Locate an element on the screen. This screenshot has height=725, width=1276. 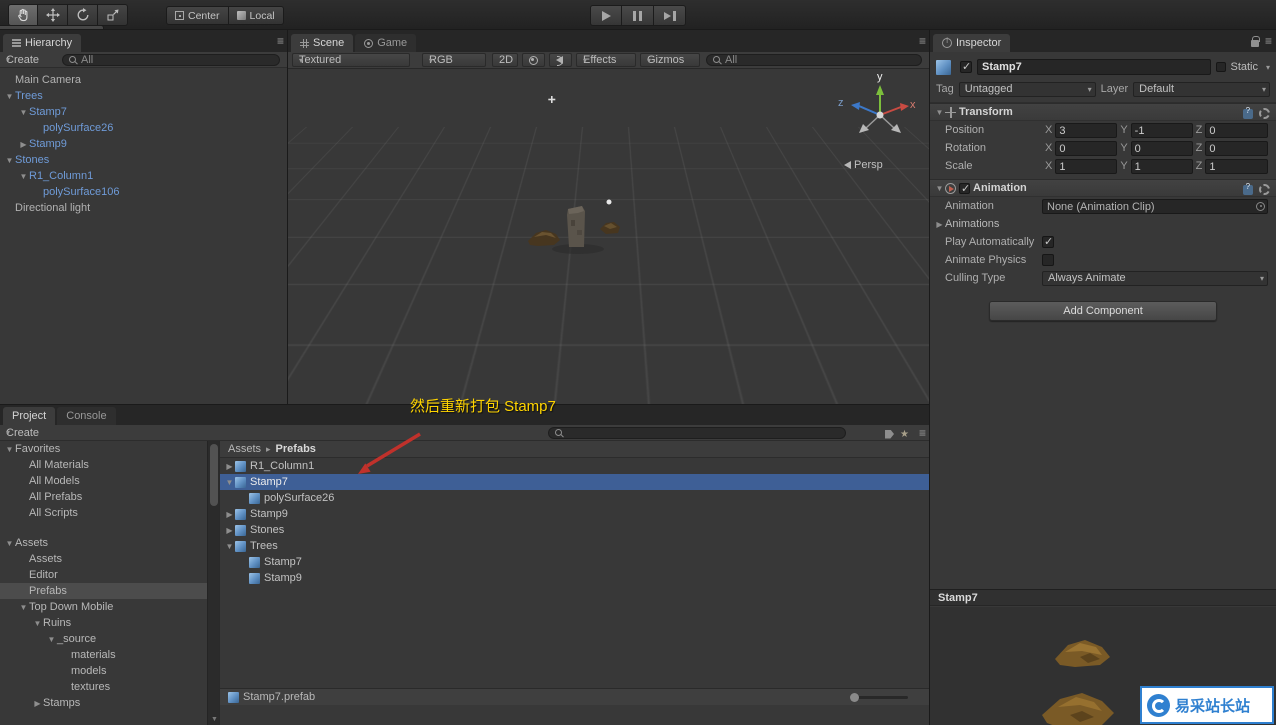
name-field: Stamp7 is located at coordinates (1094, 67).